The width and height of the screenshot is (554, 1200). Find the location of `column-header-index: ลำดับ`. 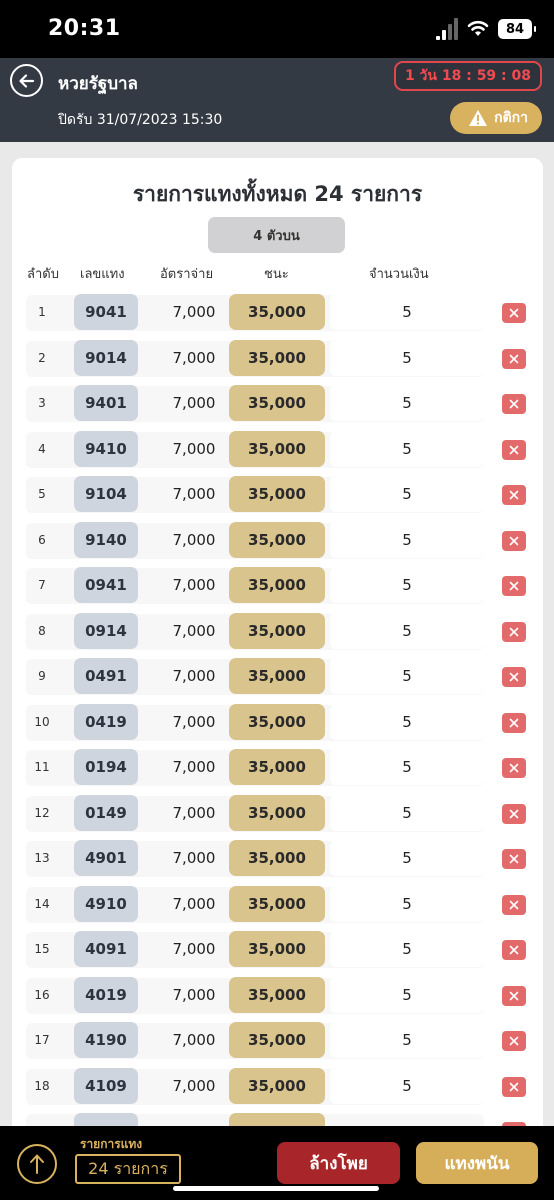

column-header-index: ลำดับ is located at coordinates (43, 274).